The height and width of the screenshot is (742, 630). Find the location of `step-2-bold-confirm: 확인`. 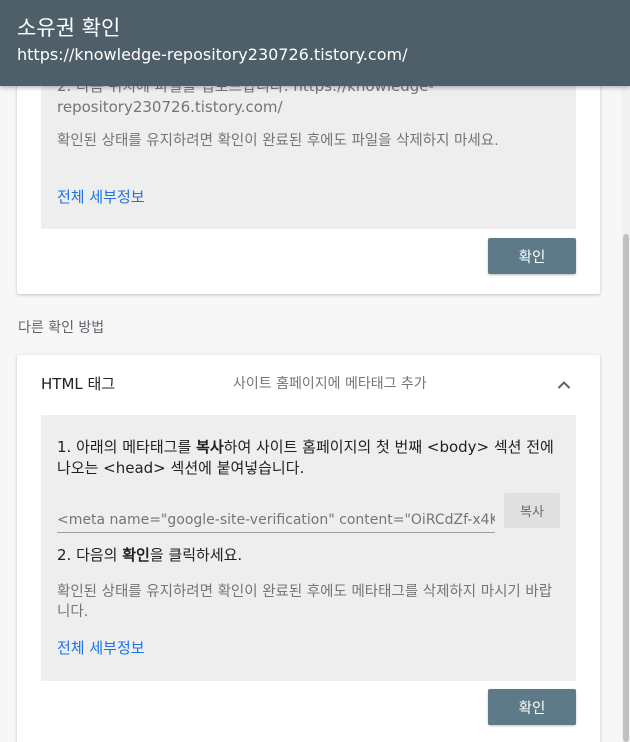

step-2-bold-confirm: 확인 is located at coordinates (136, 555).